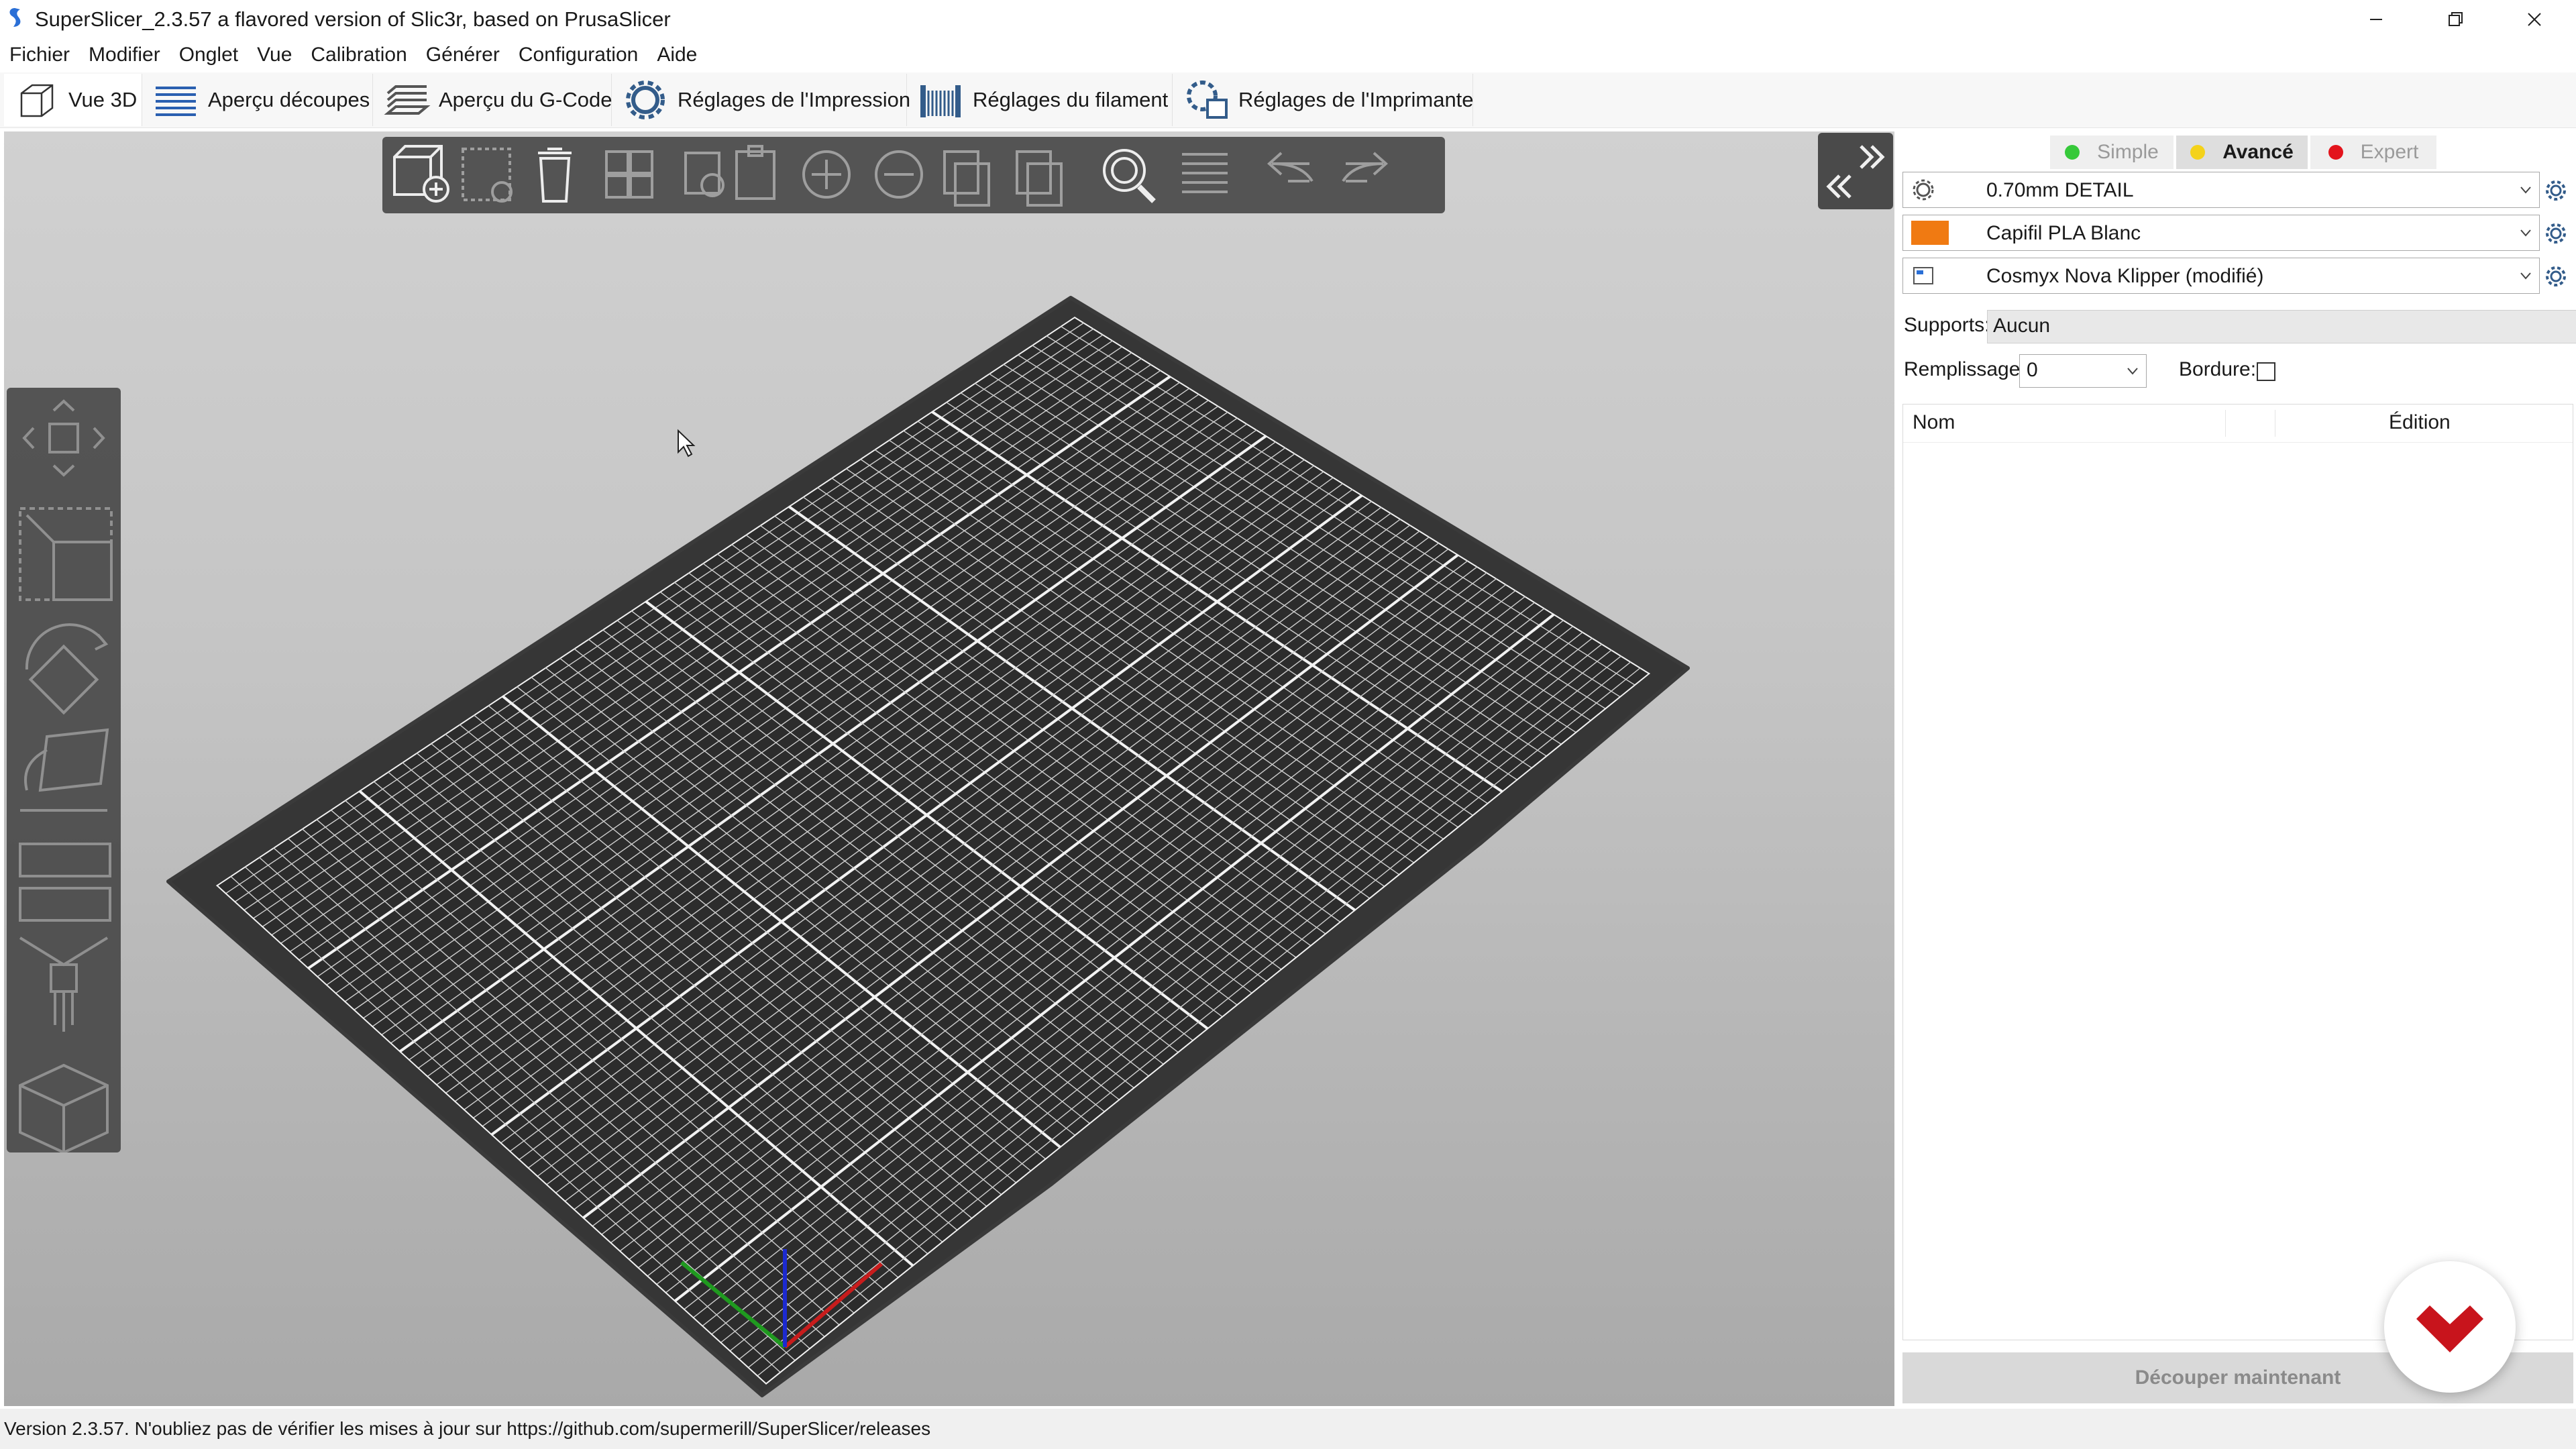 The image size is (2576, 1449). What do you see at coordinates (1923, 190) in the screenshot?
I see `gear-icon` at bounding box center [1923, 190].